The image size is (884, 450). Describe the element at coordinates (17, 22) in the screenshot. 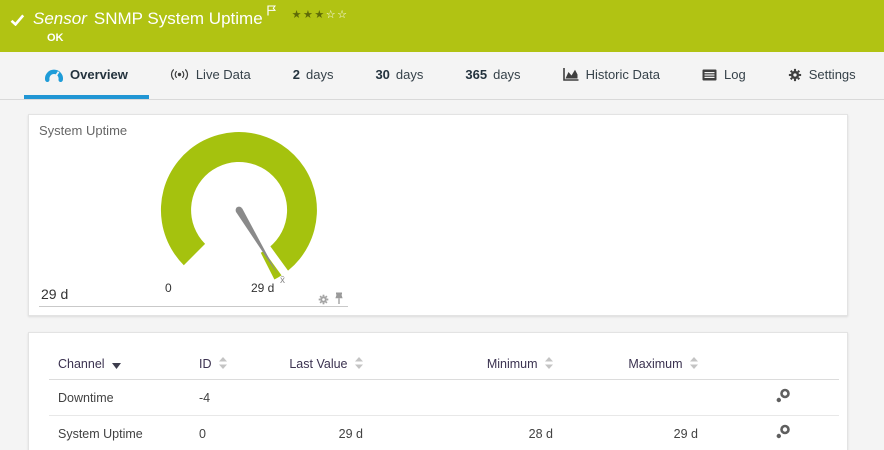

I see `status-ok-check-icon` at that location.